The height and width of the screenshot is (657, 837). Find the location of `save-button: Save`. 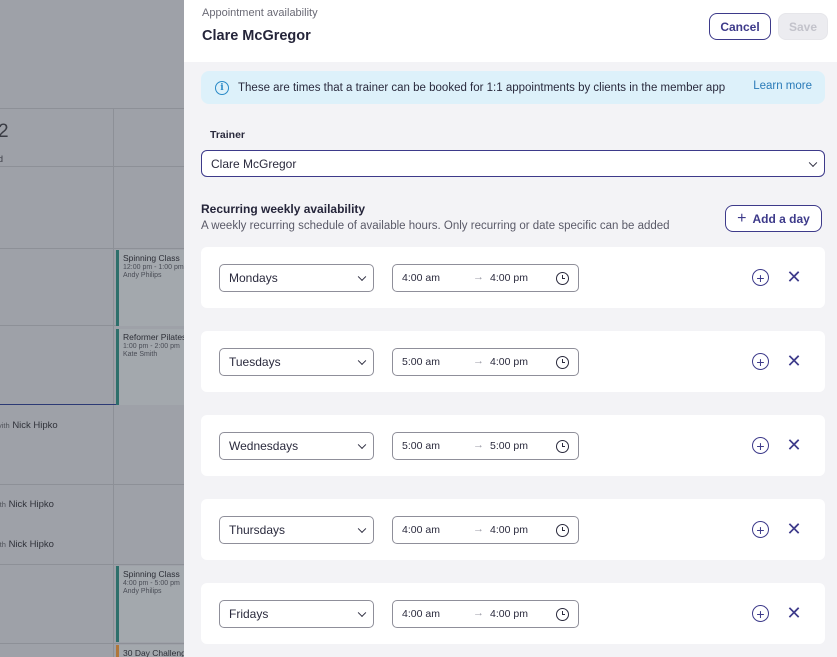

save-button: Save is located at coordinates (803, 26).